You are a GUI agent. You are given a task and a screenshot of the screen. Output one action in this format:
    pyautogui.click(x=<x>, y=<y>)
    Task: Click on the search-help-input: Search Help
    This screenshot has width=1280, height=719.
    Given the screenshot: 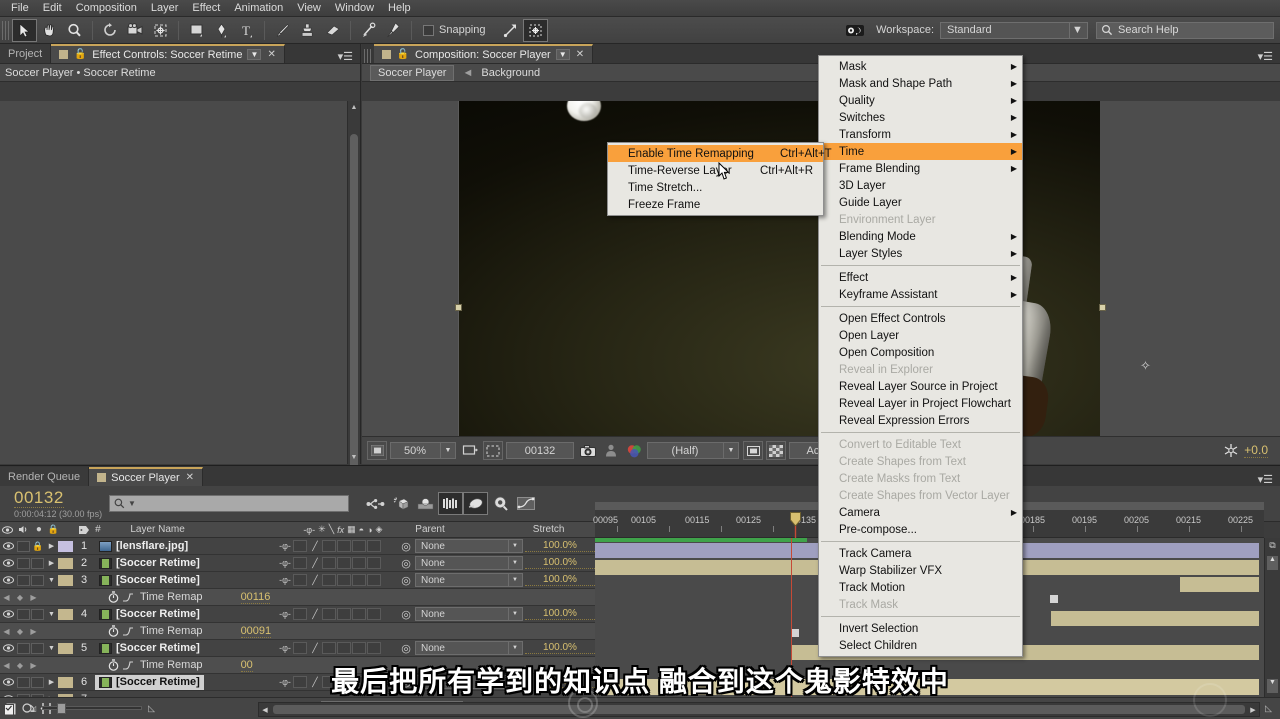 What is the action you would take?
    pyautogui.click(x=1185, y=30)
    